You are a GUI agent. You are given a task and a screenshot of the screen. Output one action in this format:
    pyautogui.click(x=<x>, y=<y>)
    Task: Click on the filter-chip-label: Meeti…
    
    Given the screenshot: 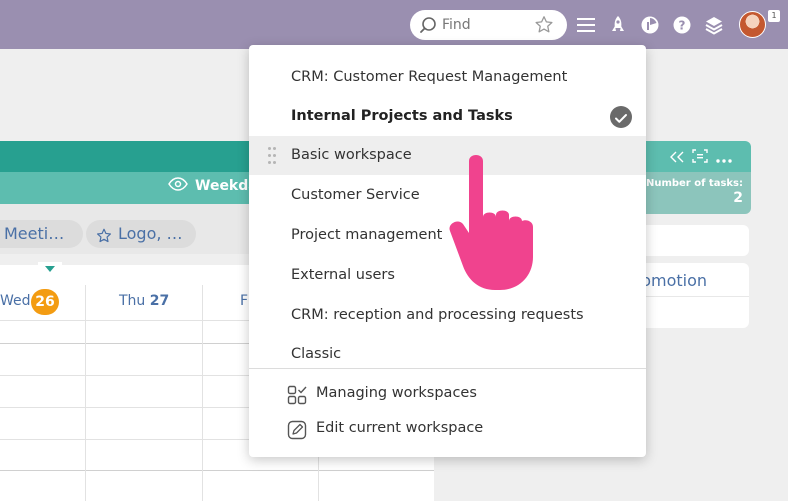 What is the action you would take?
    pyautogui.click(x=34, y=233)
    